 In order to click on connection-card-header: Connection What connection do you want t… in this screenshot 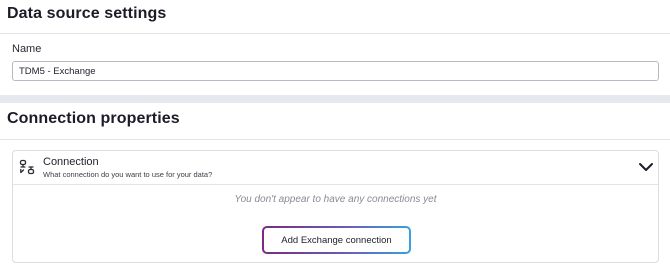, I will do `click(335, 168)`.